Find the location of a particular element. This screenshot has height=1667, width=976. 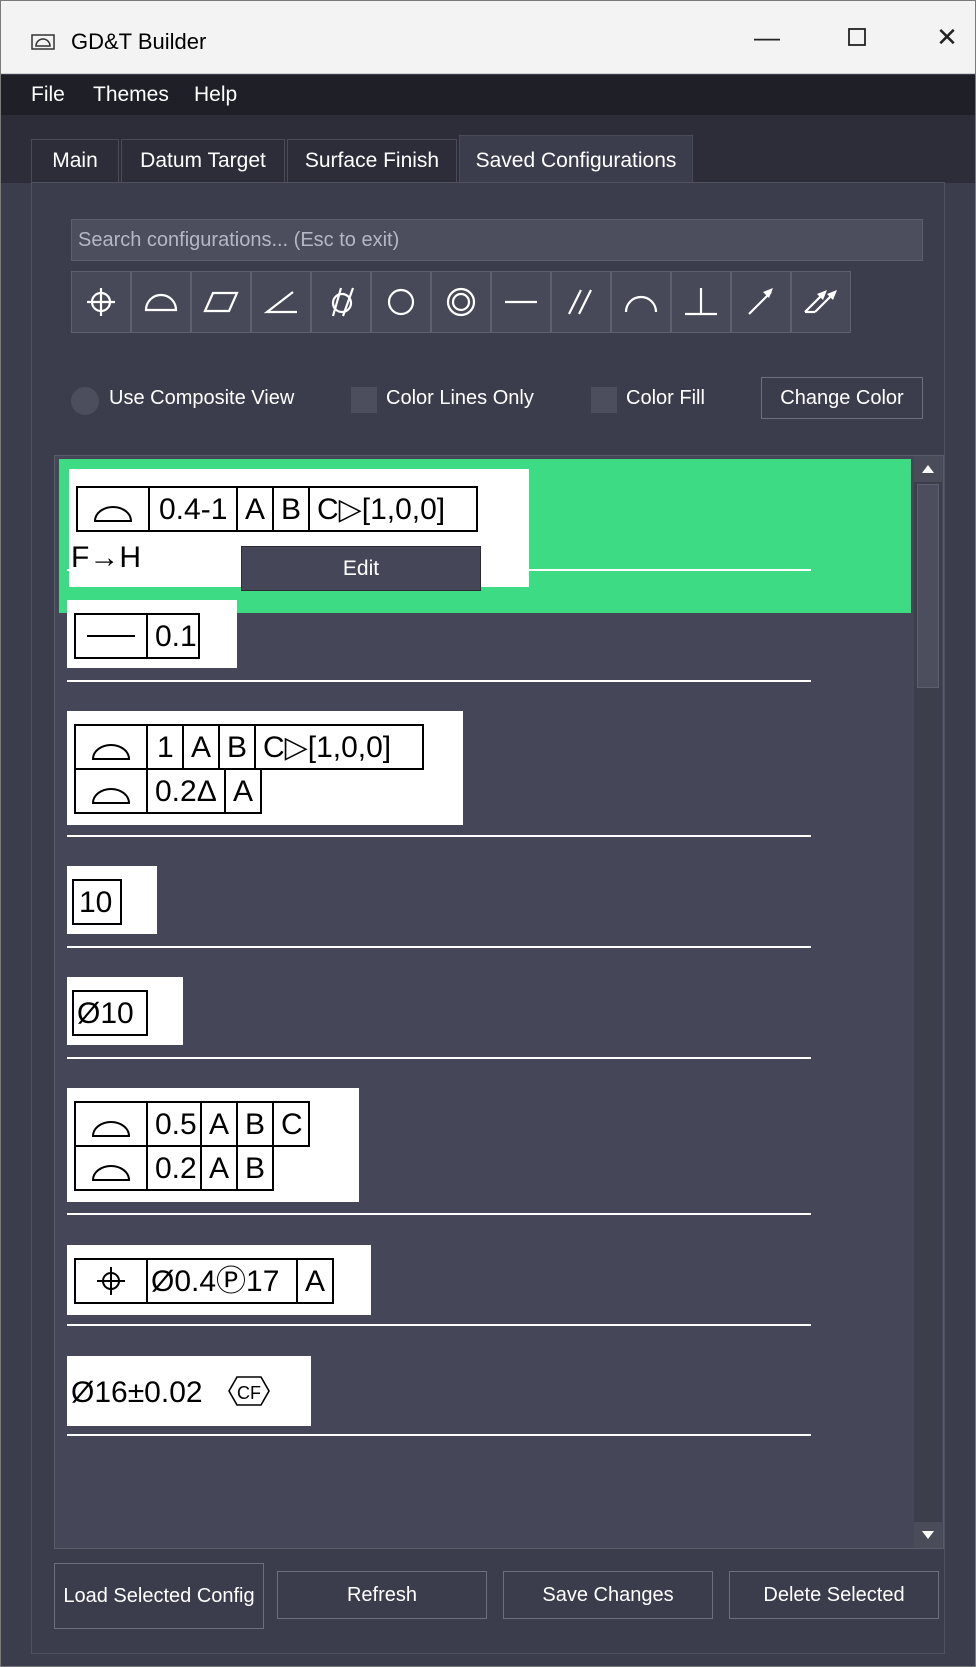

menu-file: File is located at coordinates (48, 95).